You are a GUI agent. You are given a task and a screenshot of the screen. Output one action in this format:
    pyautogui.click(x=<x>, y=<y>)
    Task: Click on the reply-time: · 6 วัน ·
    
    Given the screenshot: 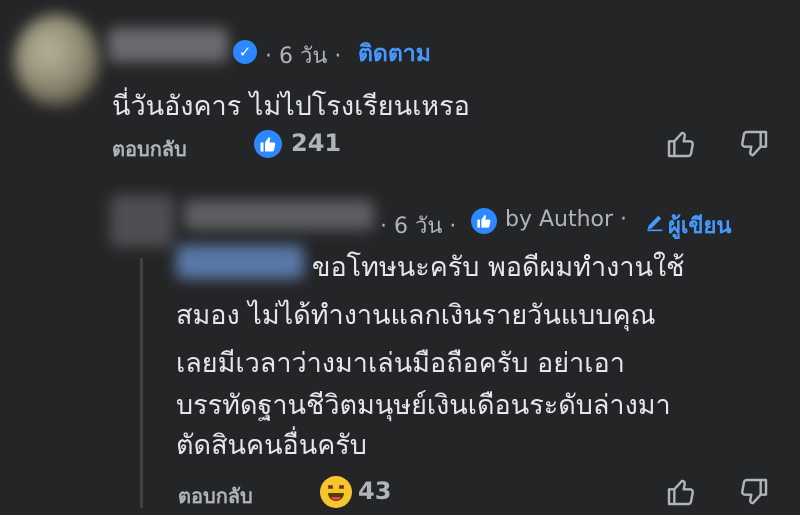 What is the action you would take?
    pyautogui.click(x=418, y=226)
    